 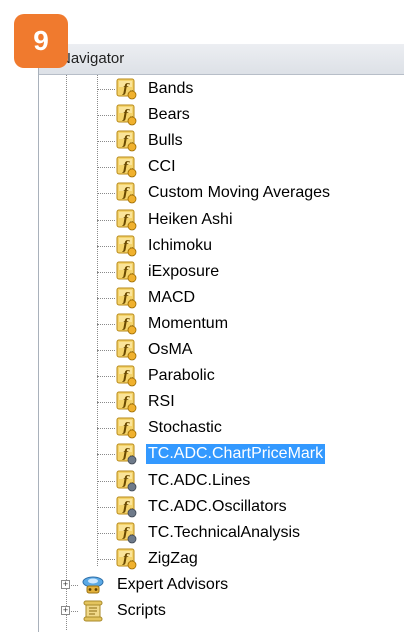 I want to click on indicator-item: fx RSI, so click(x=219, y=402).